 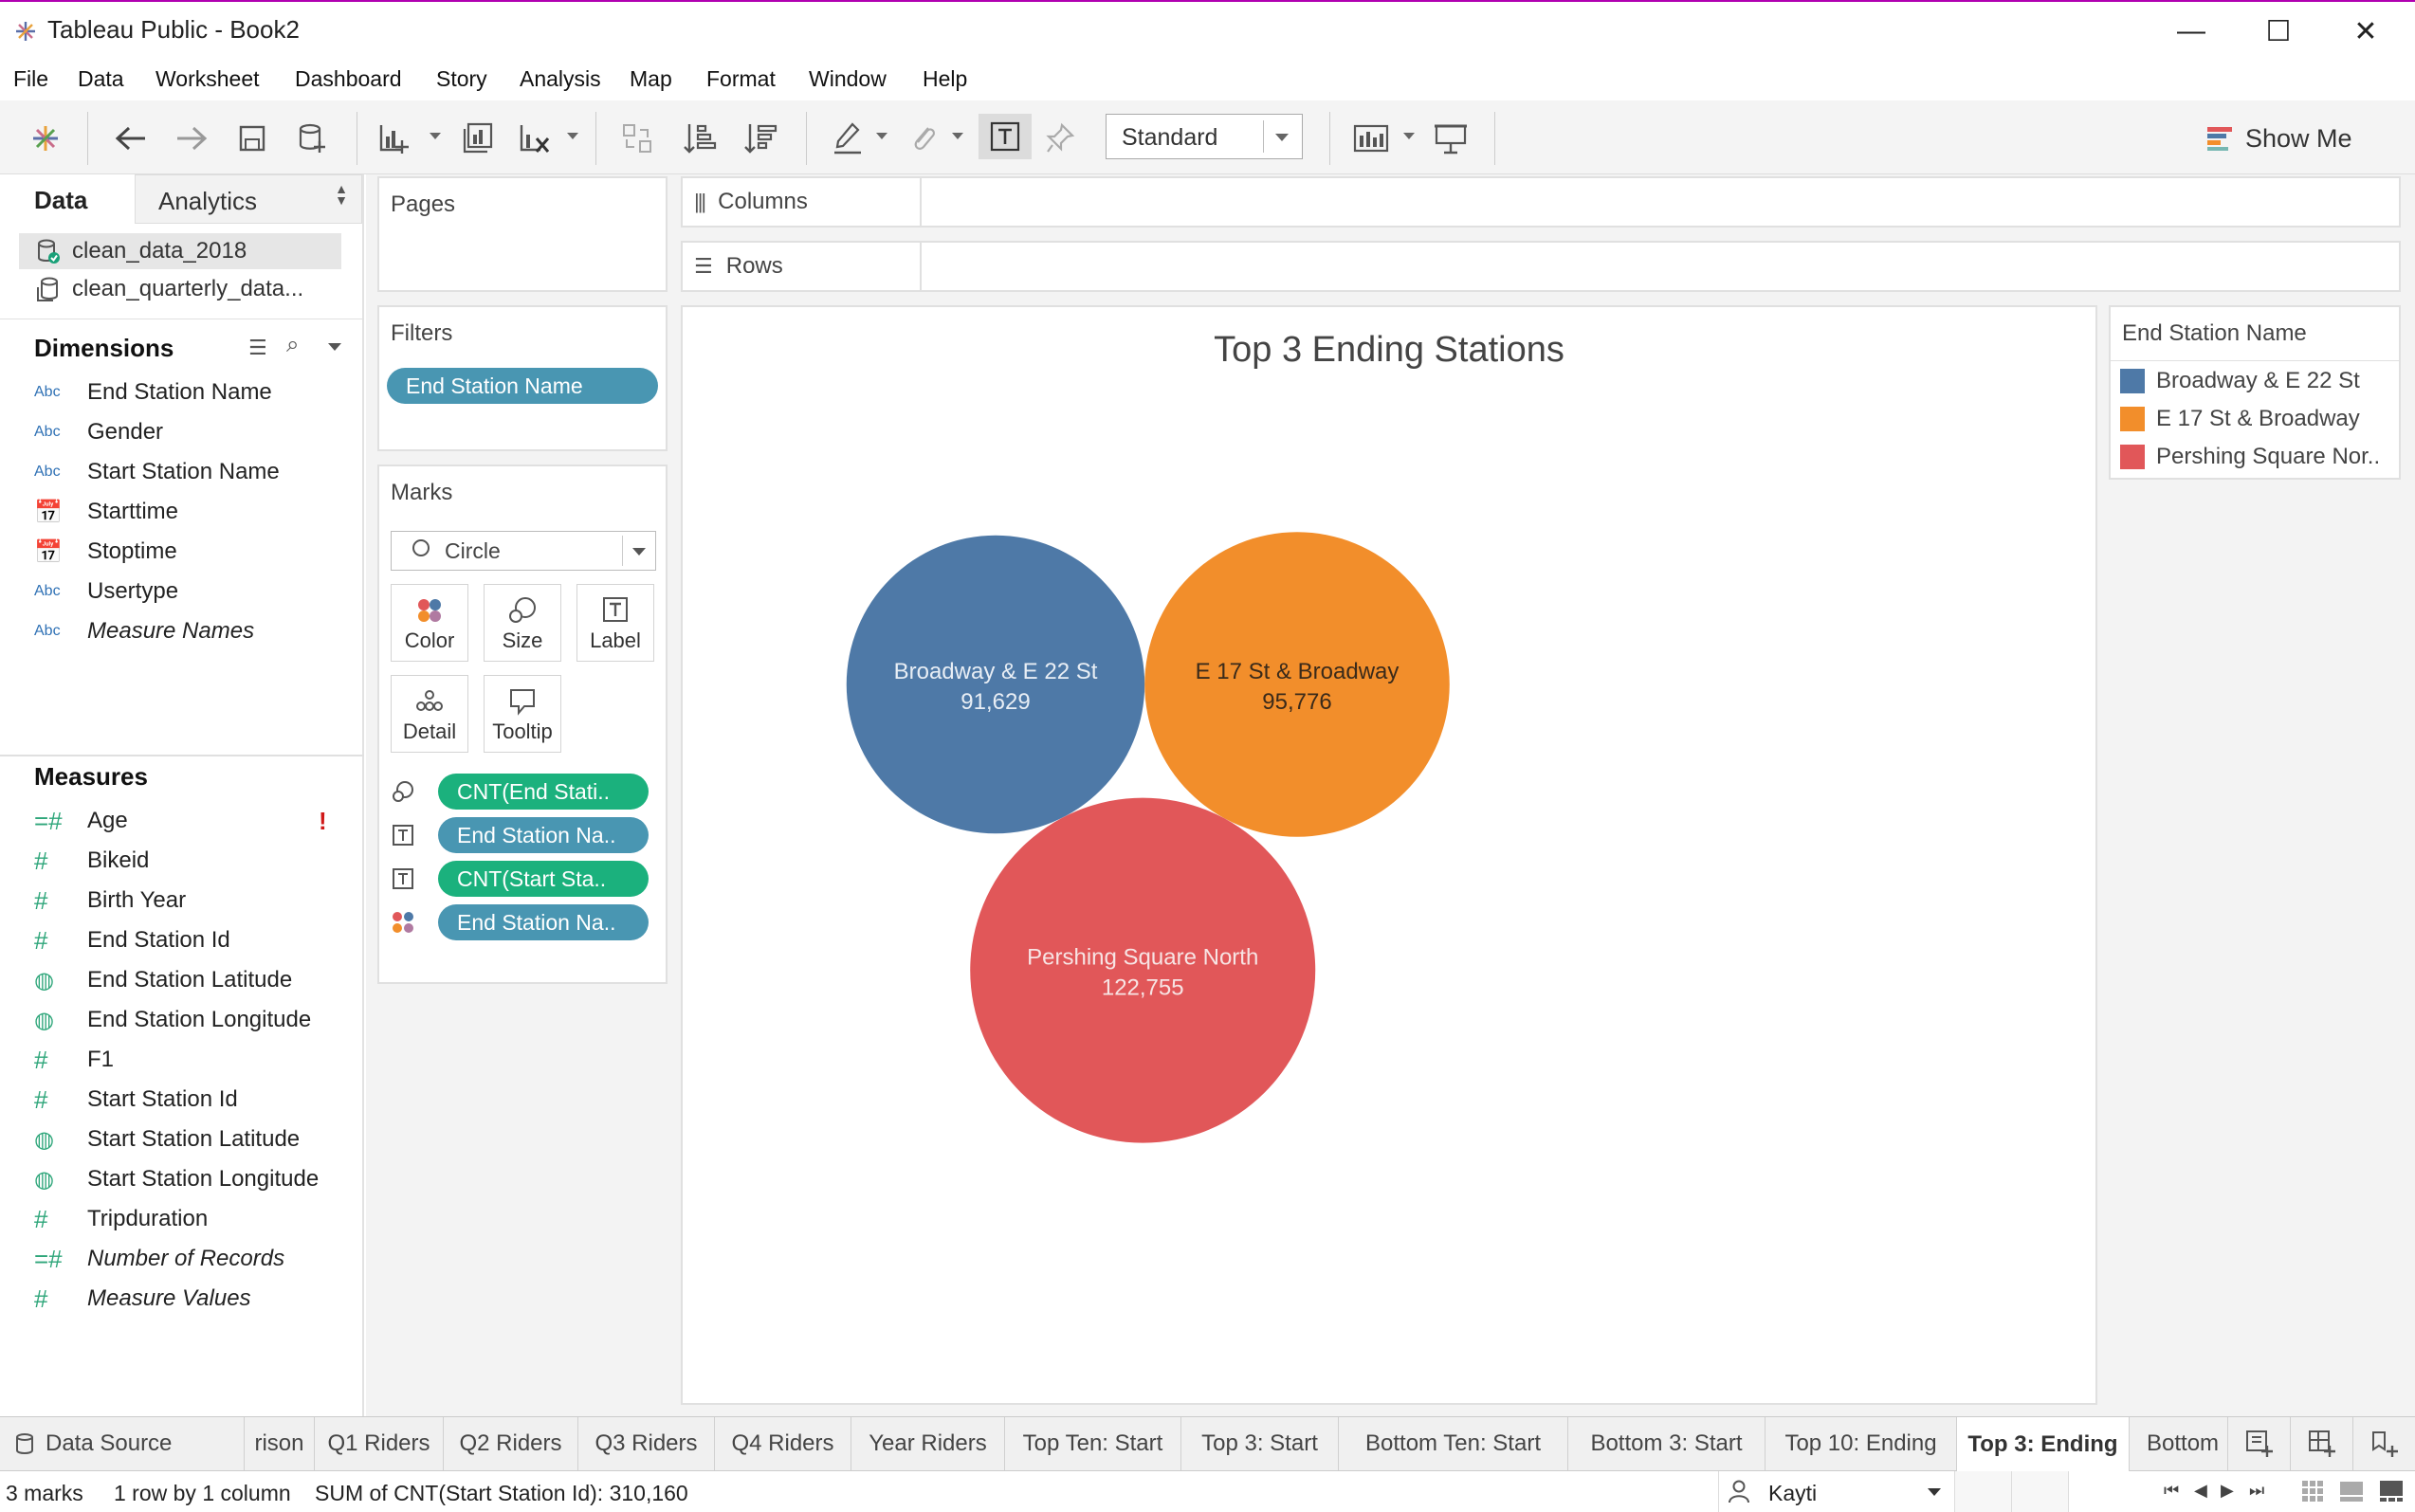 What do you see at coordinates (429, 714) in the screenshot?
I see `marks-detail-button: Detail` at bounding box center [429, 714].